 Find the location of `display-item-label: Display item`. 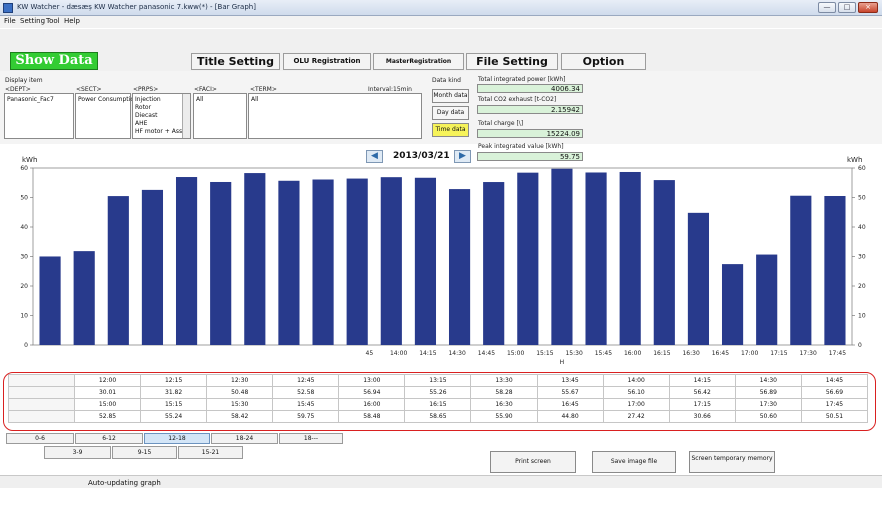

display-item-label: Display item is located at coordinates (24, 80).